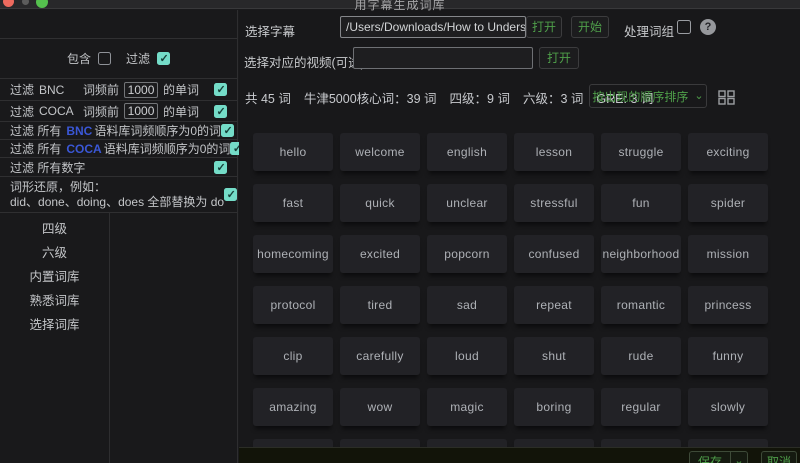  What do you see at coordinates (293, 305) in the screenshot?
I see `word-card: protocol` at bounding box center [293, 305].